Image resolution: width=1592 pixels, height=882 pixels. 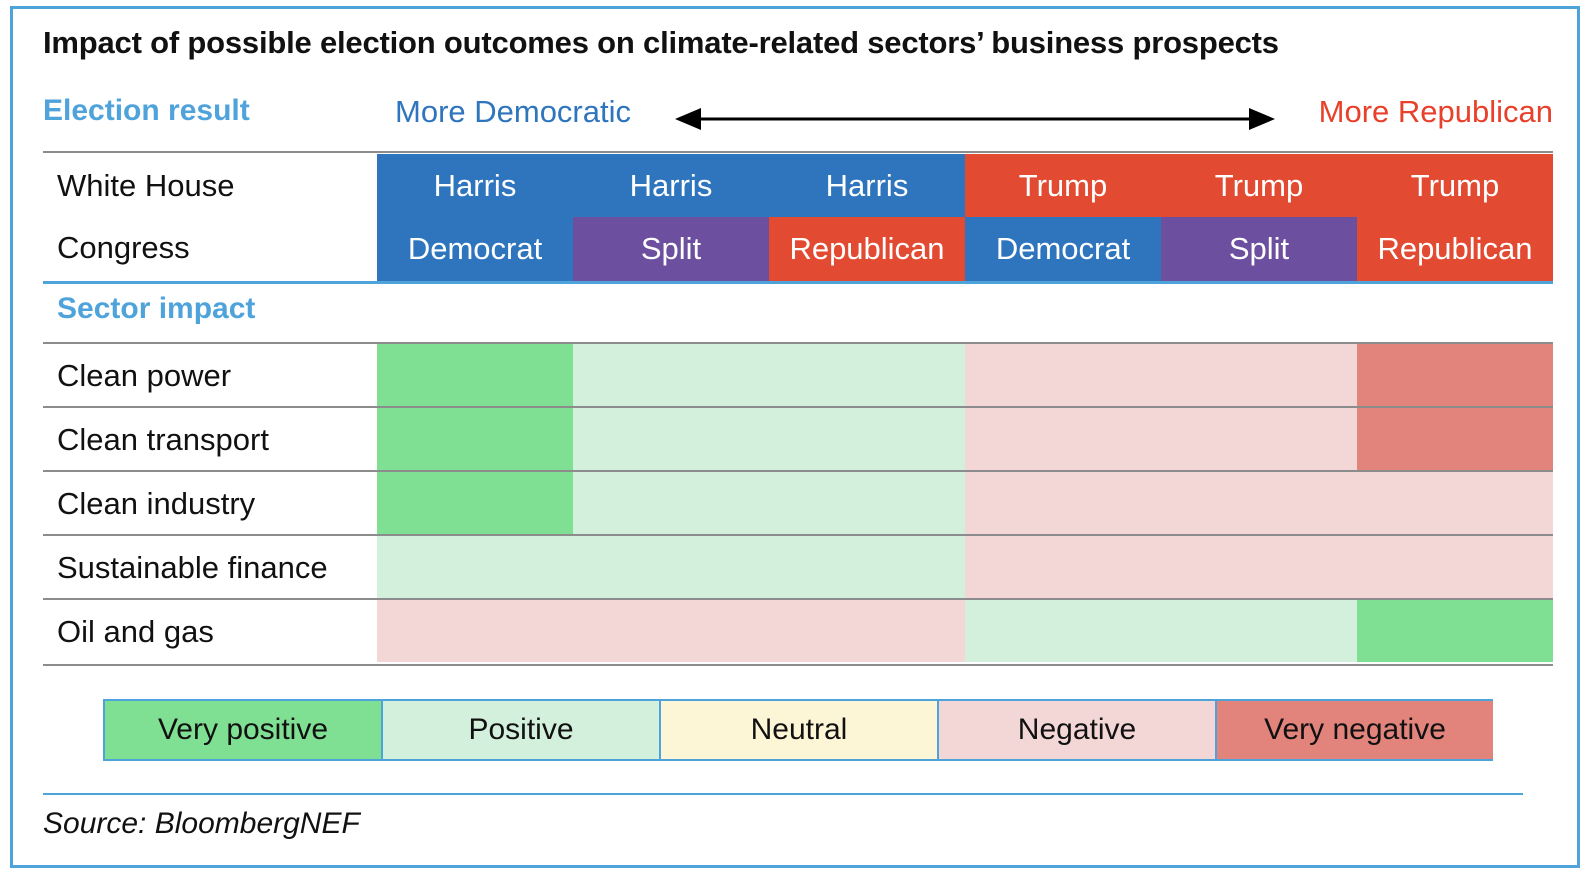 What do you see at coordinates (201, 823) in the screenshot?
I see `source-note: Source: BloombergNEF` at bounding box center [201, 823].